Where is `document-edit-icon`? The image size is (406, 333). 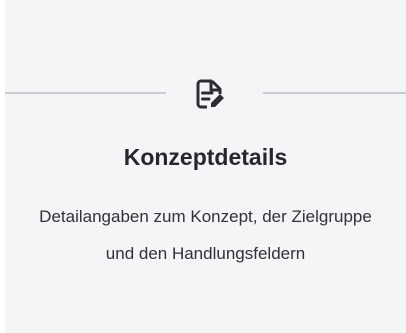
document-edit-icon is located at coordinates (210, 94).